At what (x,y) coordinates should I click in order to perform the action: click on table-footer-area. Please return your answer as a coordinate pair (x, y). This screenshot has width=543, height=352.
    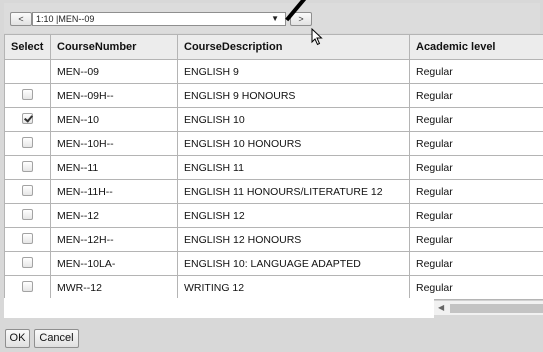
    Looking at the image, I should click on (219, 308).